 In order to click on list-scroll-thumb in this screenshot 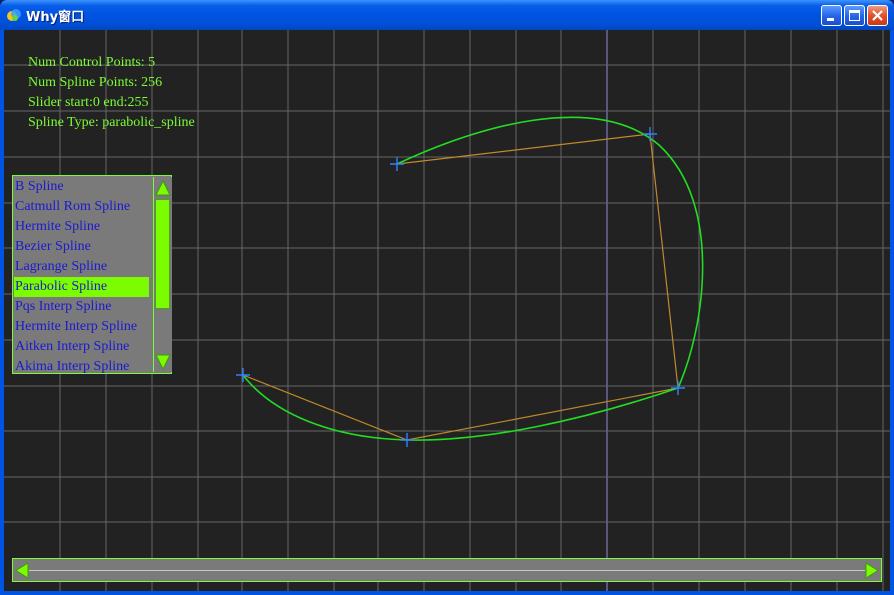, I will do `click(162, 254)`.